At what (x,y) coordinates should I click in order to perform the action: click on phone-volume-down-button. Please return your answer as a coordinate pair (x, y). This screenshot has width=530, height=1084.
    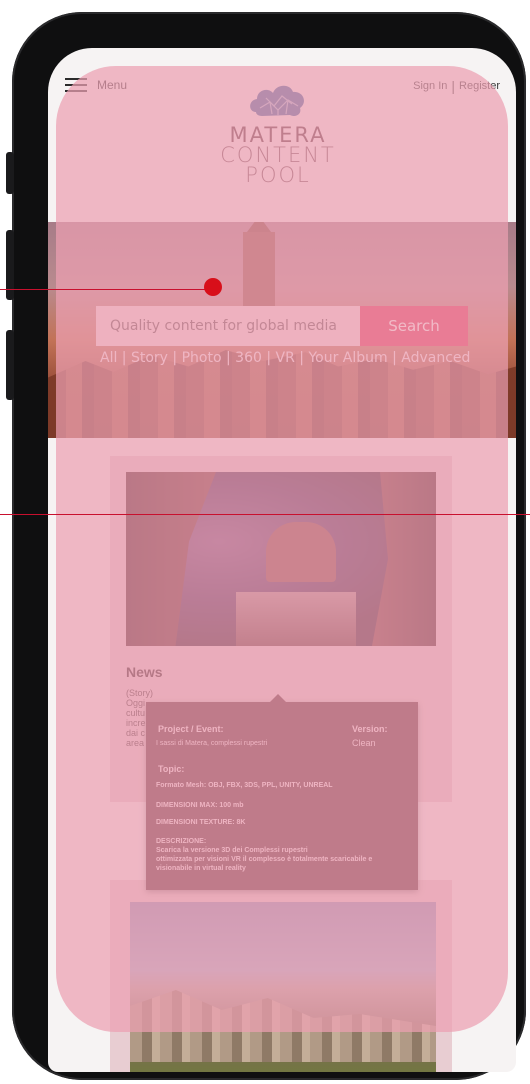
    Looking at the image, I should click on (10, 365).